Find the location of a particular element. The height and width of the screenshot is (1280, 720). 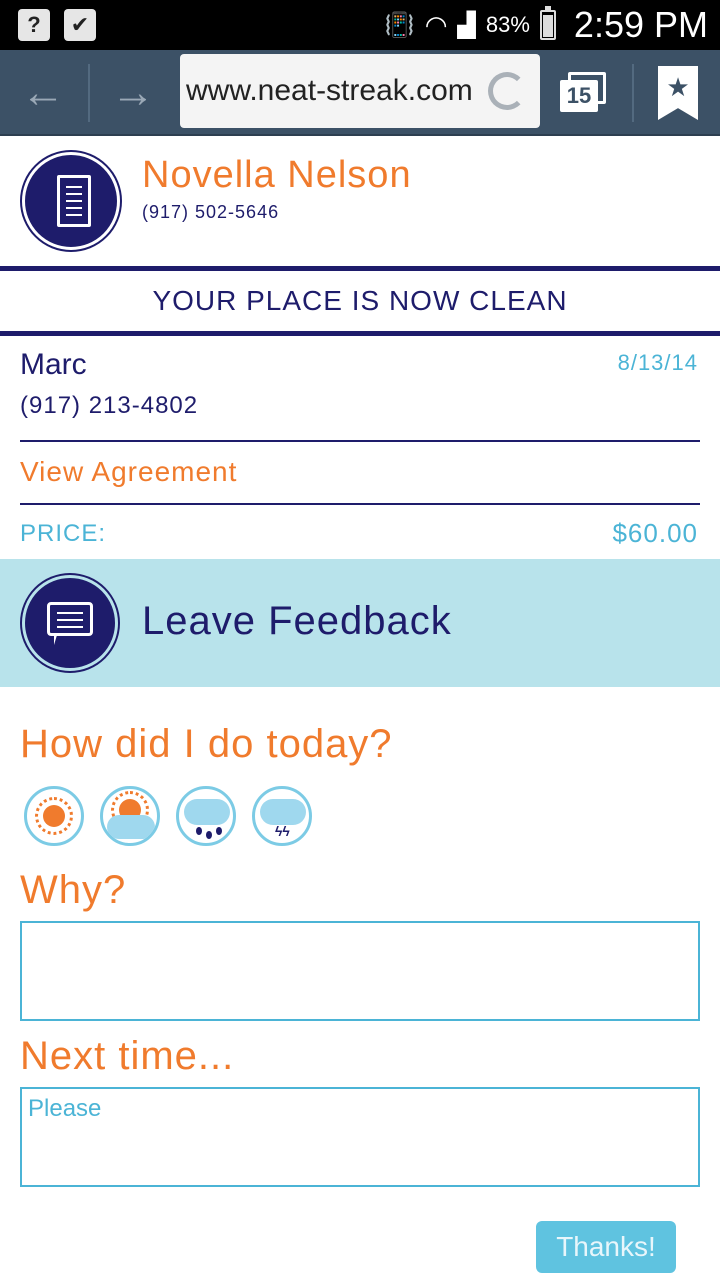

service-date: 8/13/14 is located at coordinates (657, 362).